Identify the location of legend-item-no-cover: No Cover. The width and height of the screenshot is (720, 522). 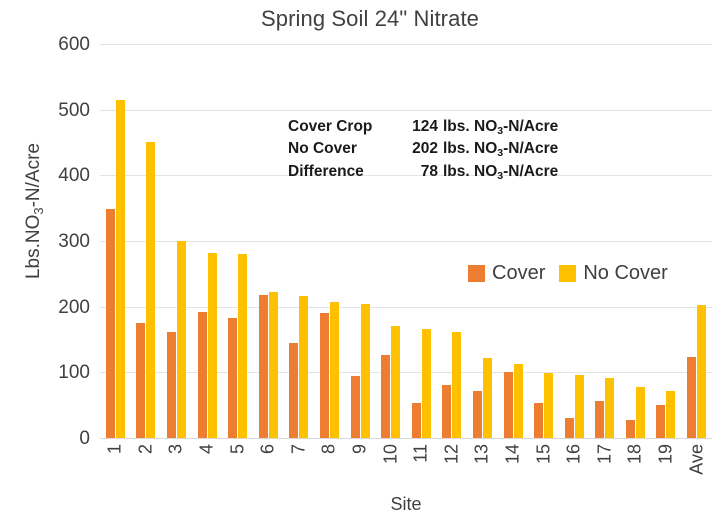
(613, 273).